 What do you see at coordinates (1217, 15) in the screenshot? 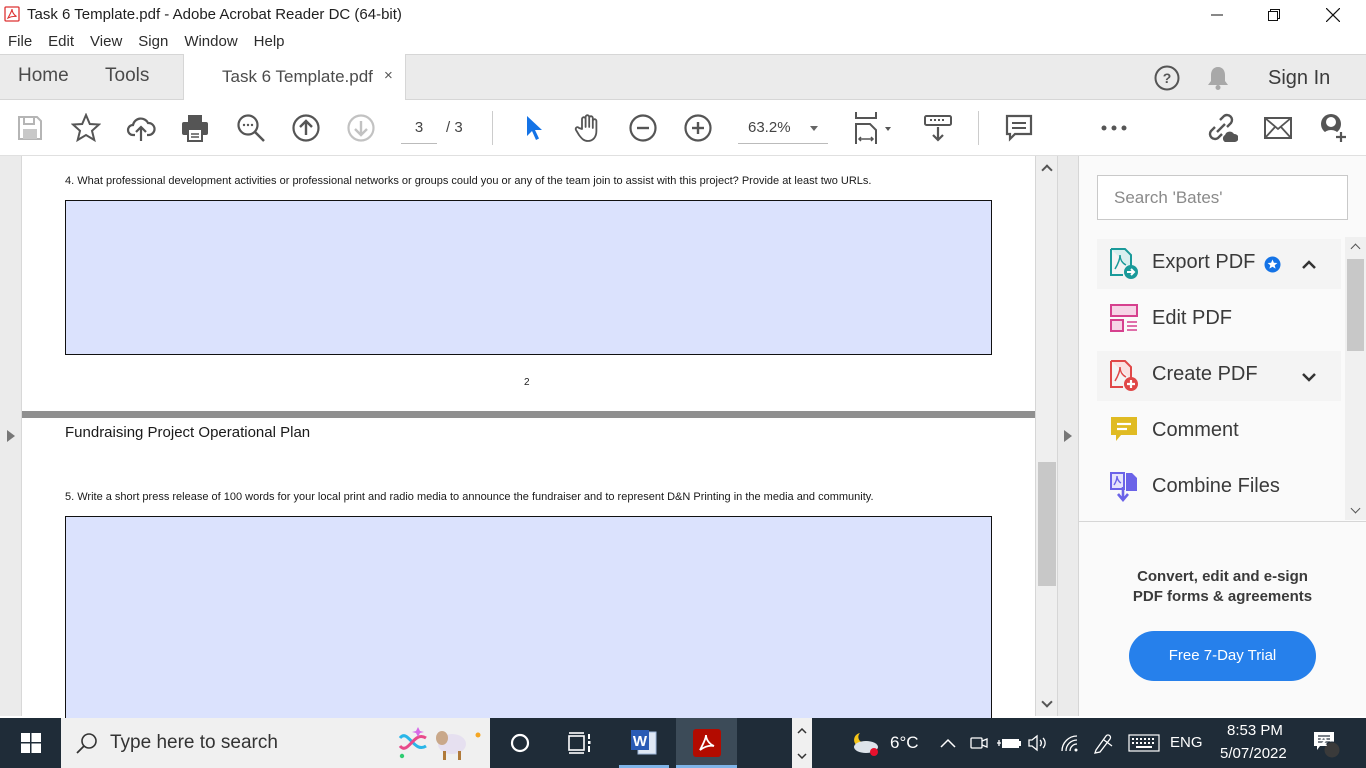
I see `minimize-button` at bounding box center [1217, 15].